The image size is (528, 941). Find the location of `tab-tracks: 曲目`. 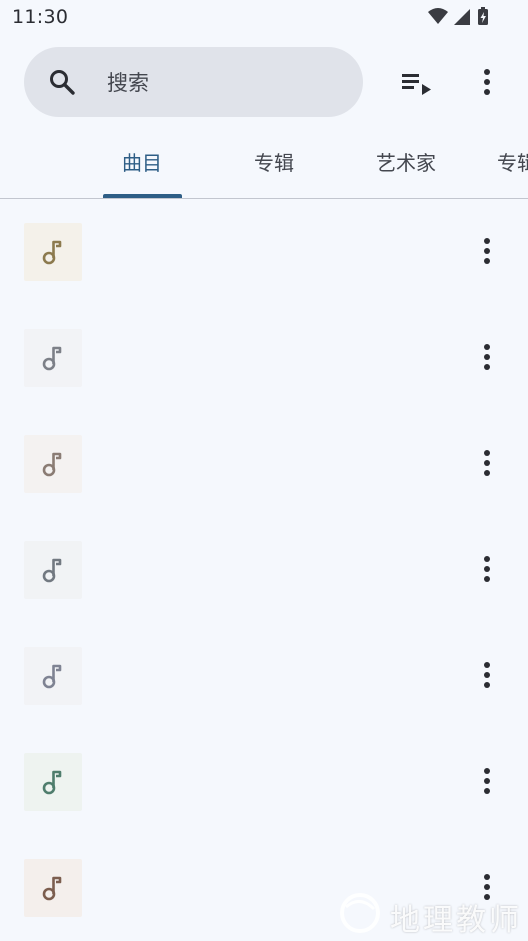

tab-tracks: 曲目 is located at coordinates (142, 167).